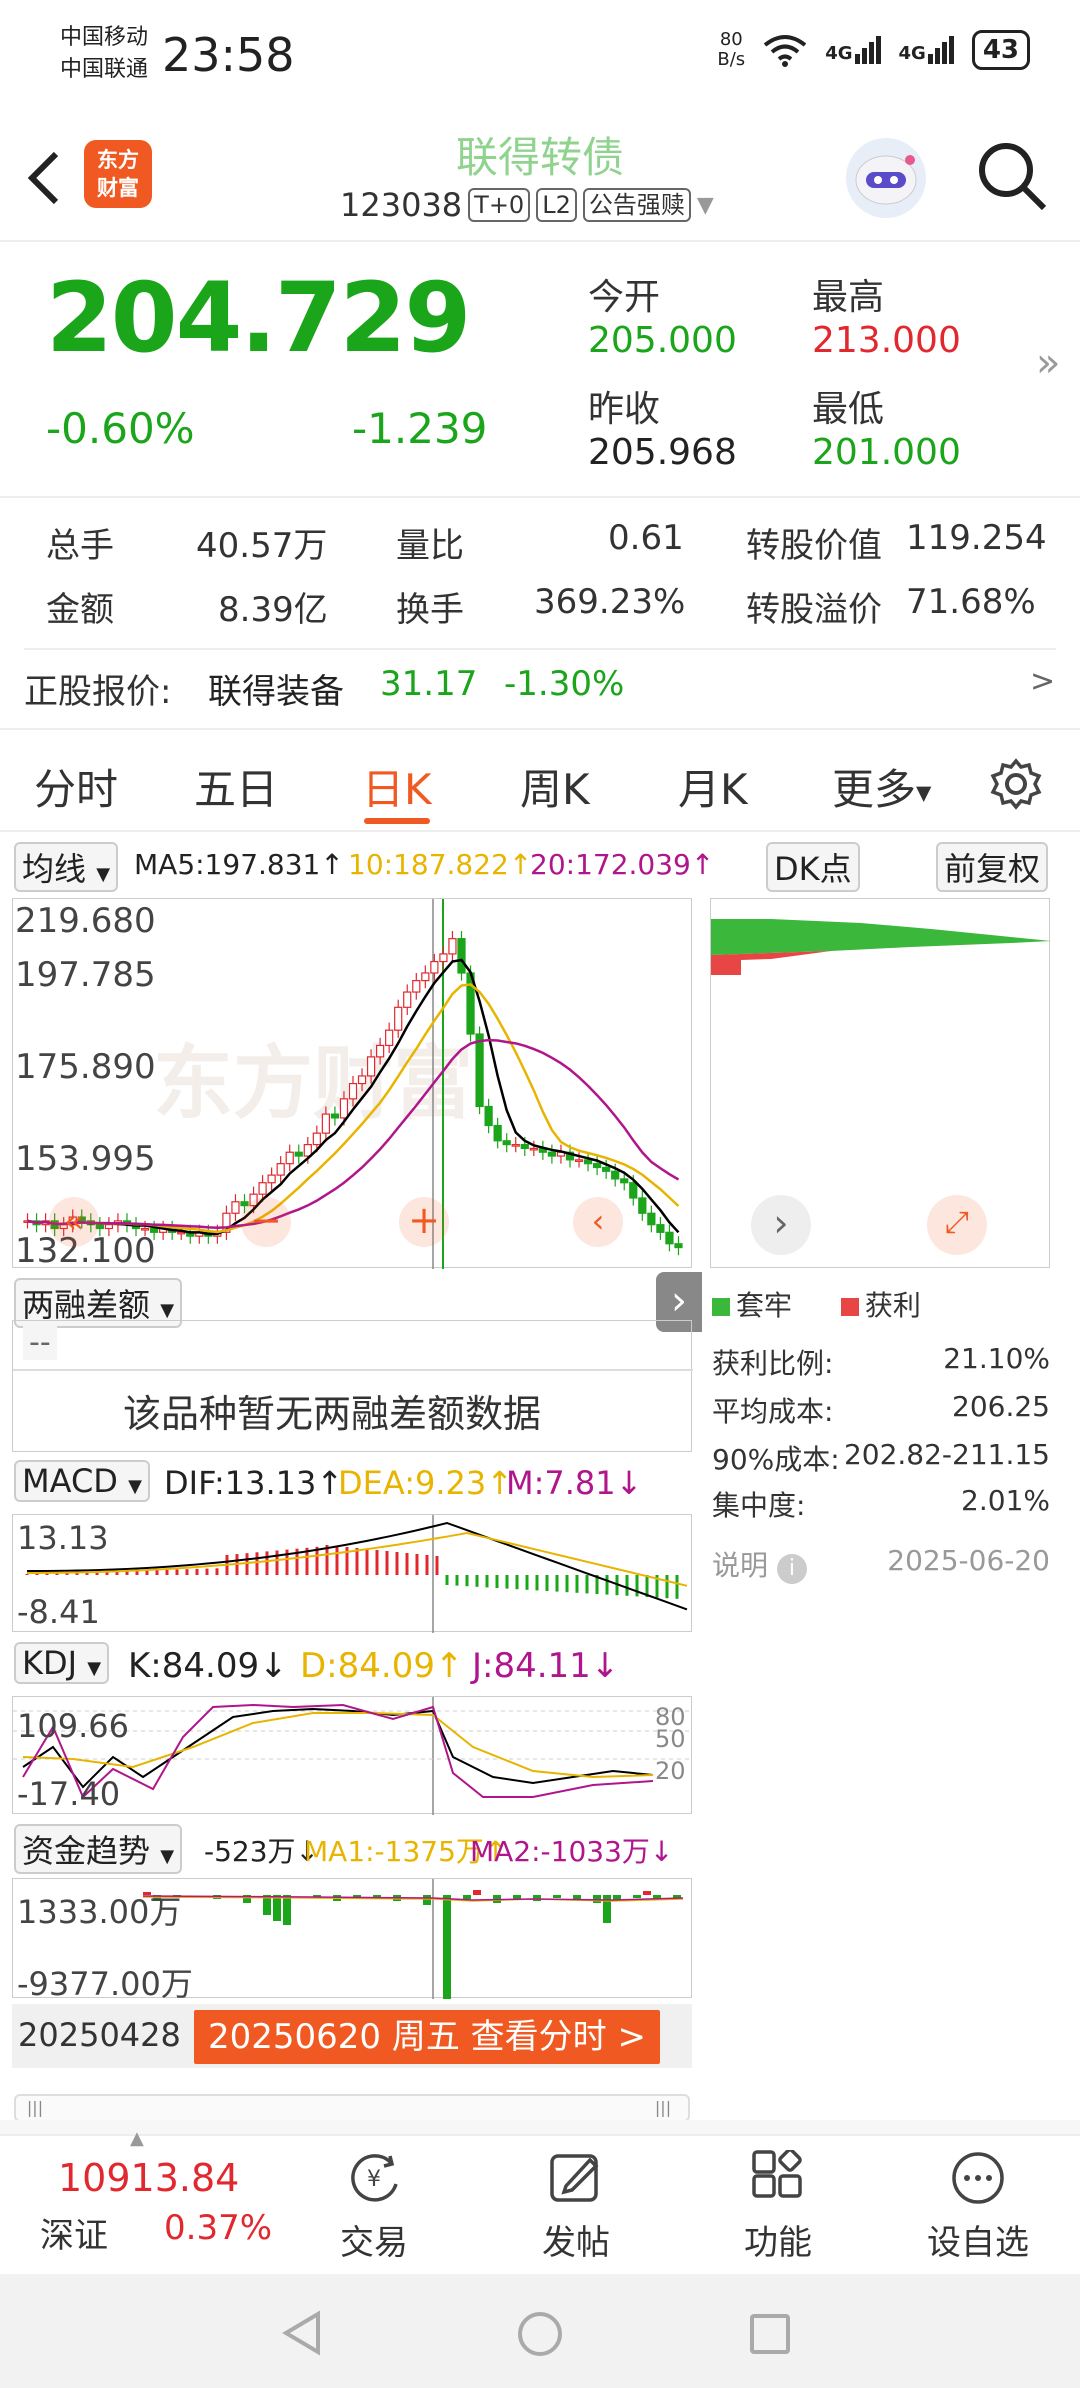  Describe the element at coordinates (540, 2334) in the screenshot. I see `home-circle-icon` at that location.